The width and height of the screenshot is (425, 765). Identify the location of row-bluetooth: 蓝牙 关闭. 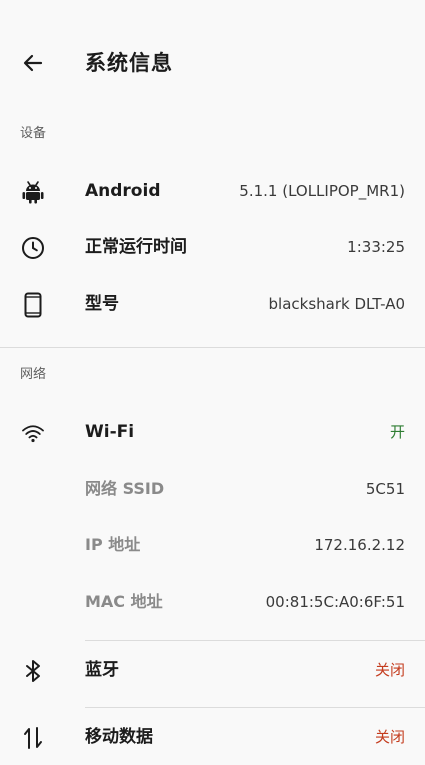
(212, 670).